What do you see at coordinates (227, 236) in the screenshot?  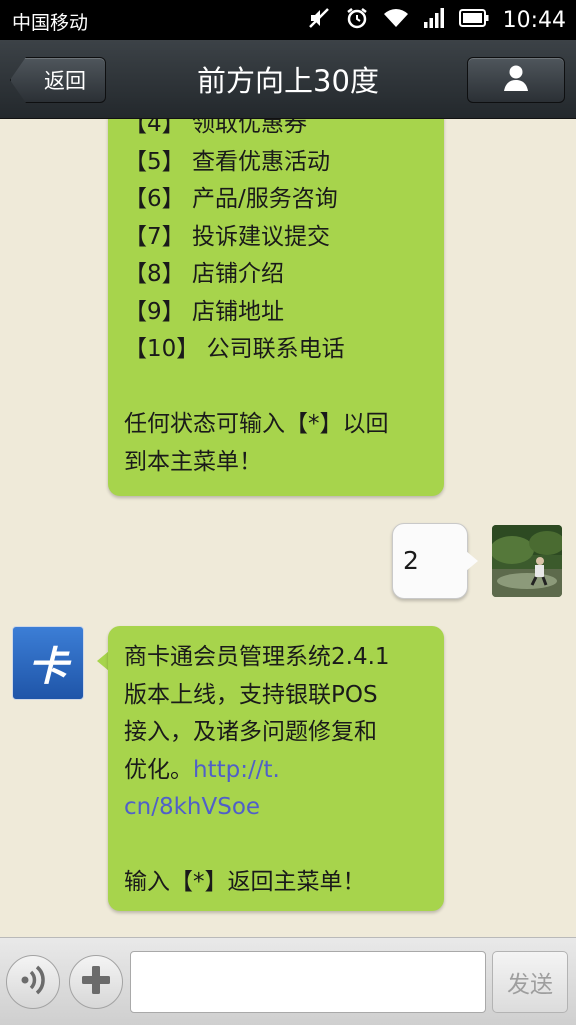 I see `message-line: 【7】 投诉建议提交` at bounding box center [227, 236].